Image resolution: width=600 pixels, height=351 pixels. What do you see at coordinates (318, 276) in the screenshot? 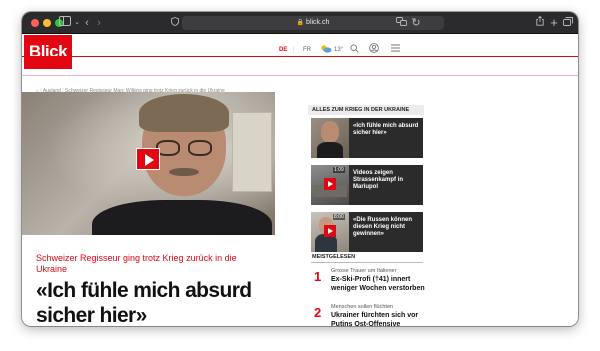
I see `most-read-rank: 1` at bounding box center [318, 276].